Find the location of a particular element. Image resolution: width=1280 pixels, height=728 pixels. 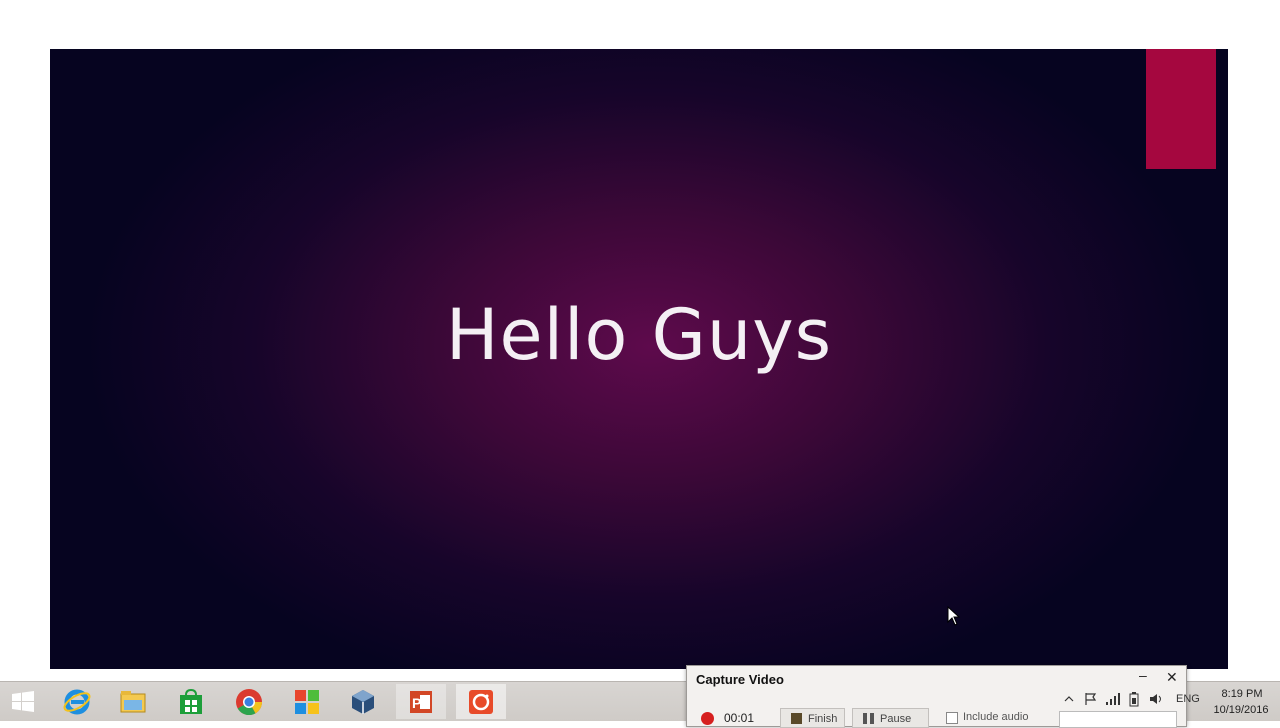

start-button is located at coordinates (23, 701).